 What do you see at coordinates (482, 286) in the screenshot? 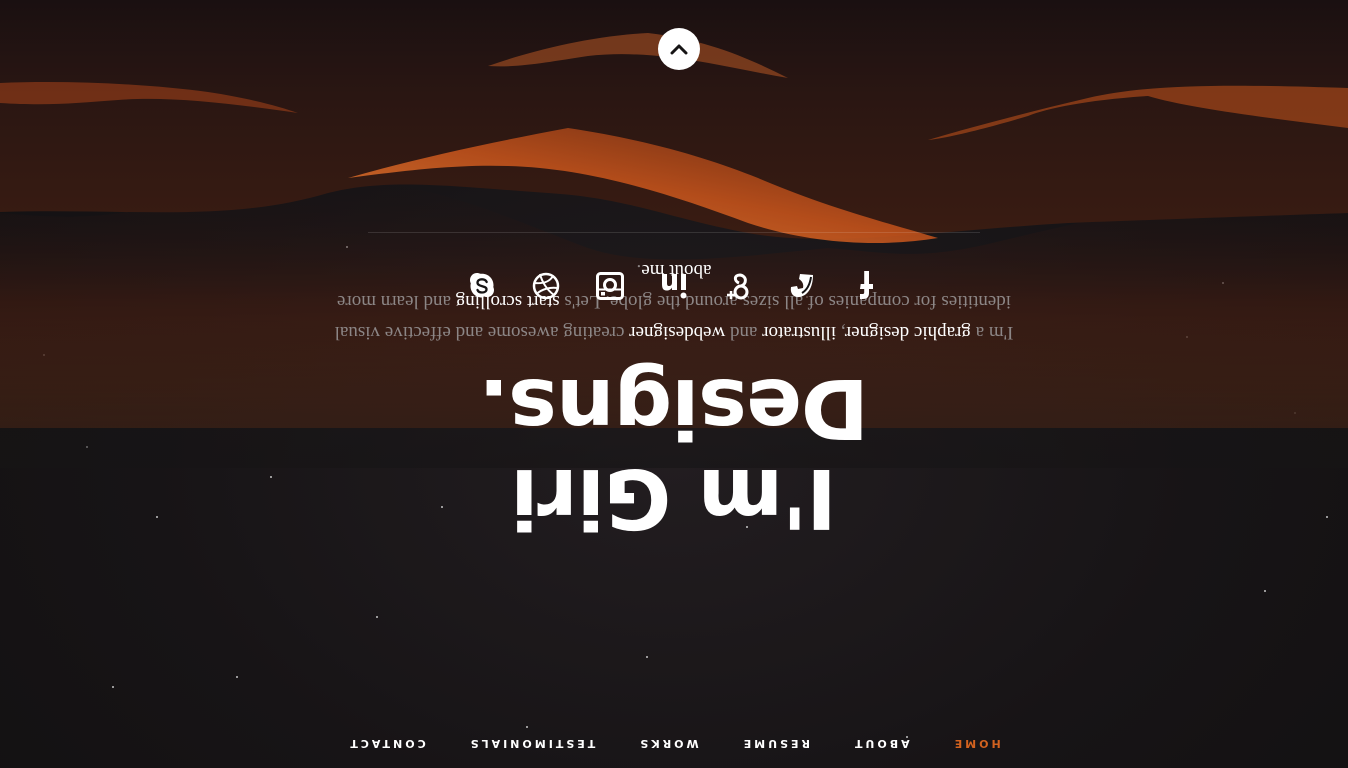
I see `skype-icon` at bounding box center [482, 286].